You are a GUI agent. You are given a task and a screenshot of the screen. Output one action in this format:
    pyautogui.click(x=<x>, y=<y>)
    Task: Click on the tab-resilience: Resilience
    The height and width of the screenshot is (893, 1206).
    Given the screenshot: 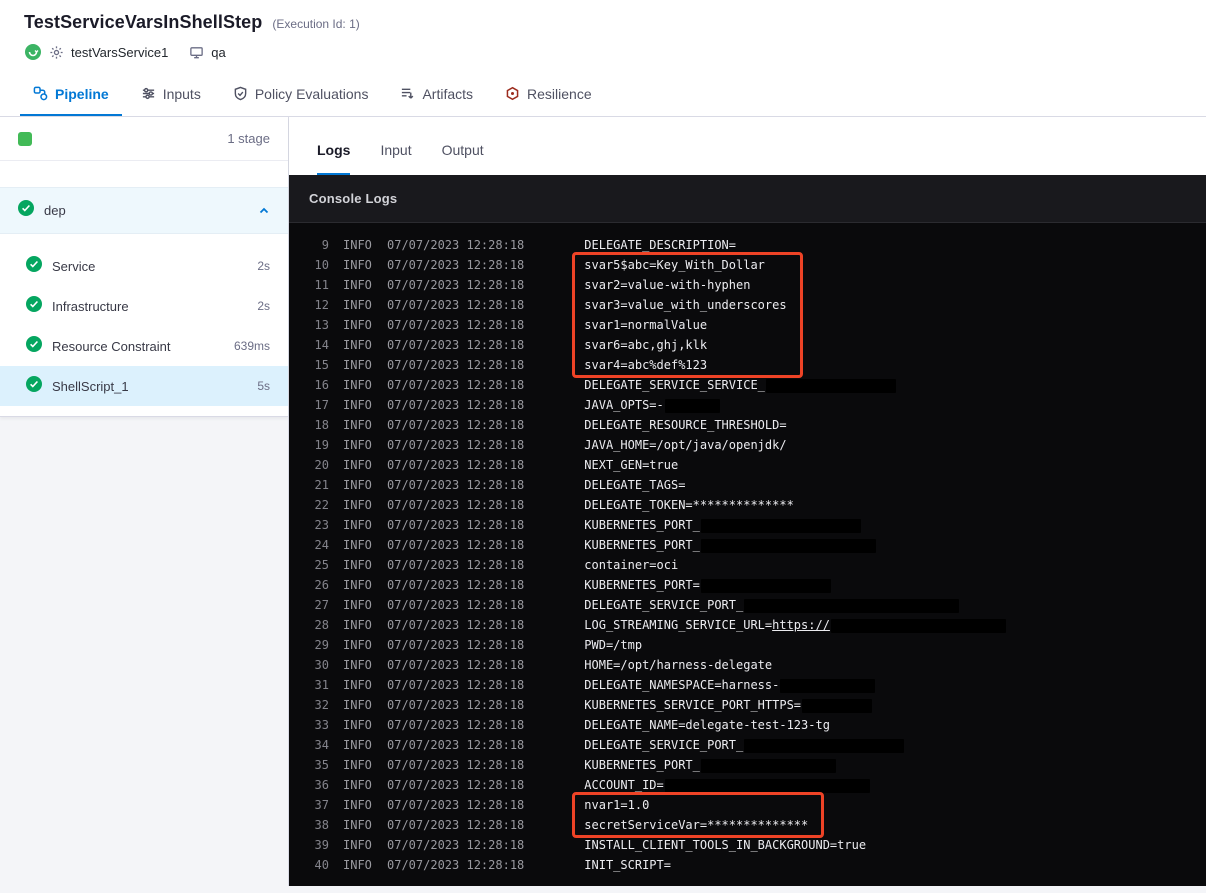 What is the action you would take?
    pyautogui.click(x=548, y=94)
    